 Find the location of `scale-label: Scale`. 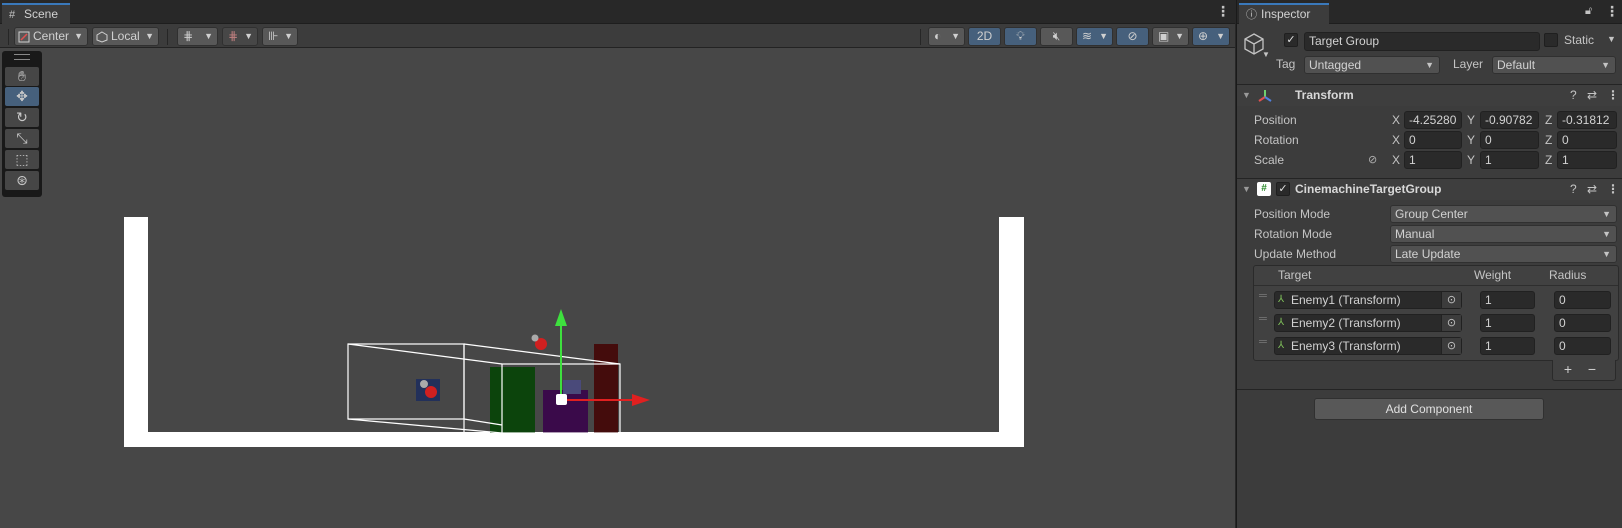

scale-label: Scale is located at coordinates (1269, 160).